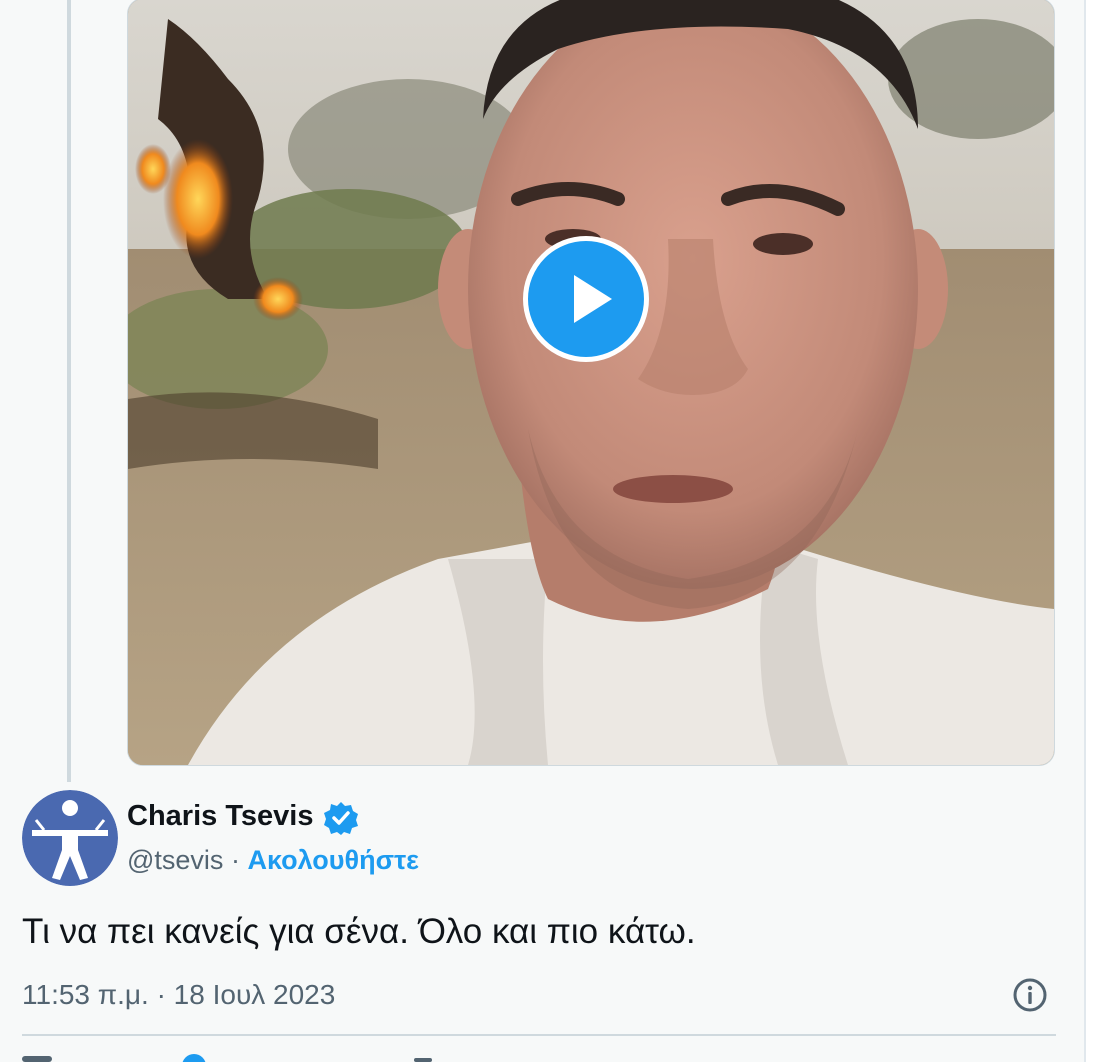 The height and width of the screenshot is (1062, 1098). Describe the element at coordinates (220, 816) in the screenshot. I see `author-name: Charis Tsevis` at that location.